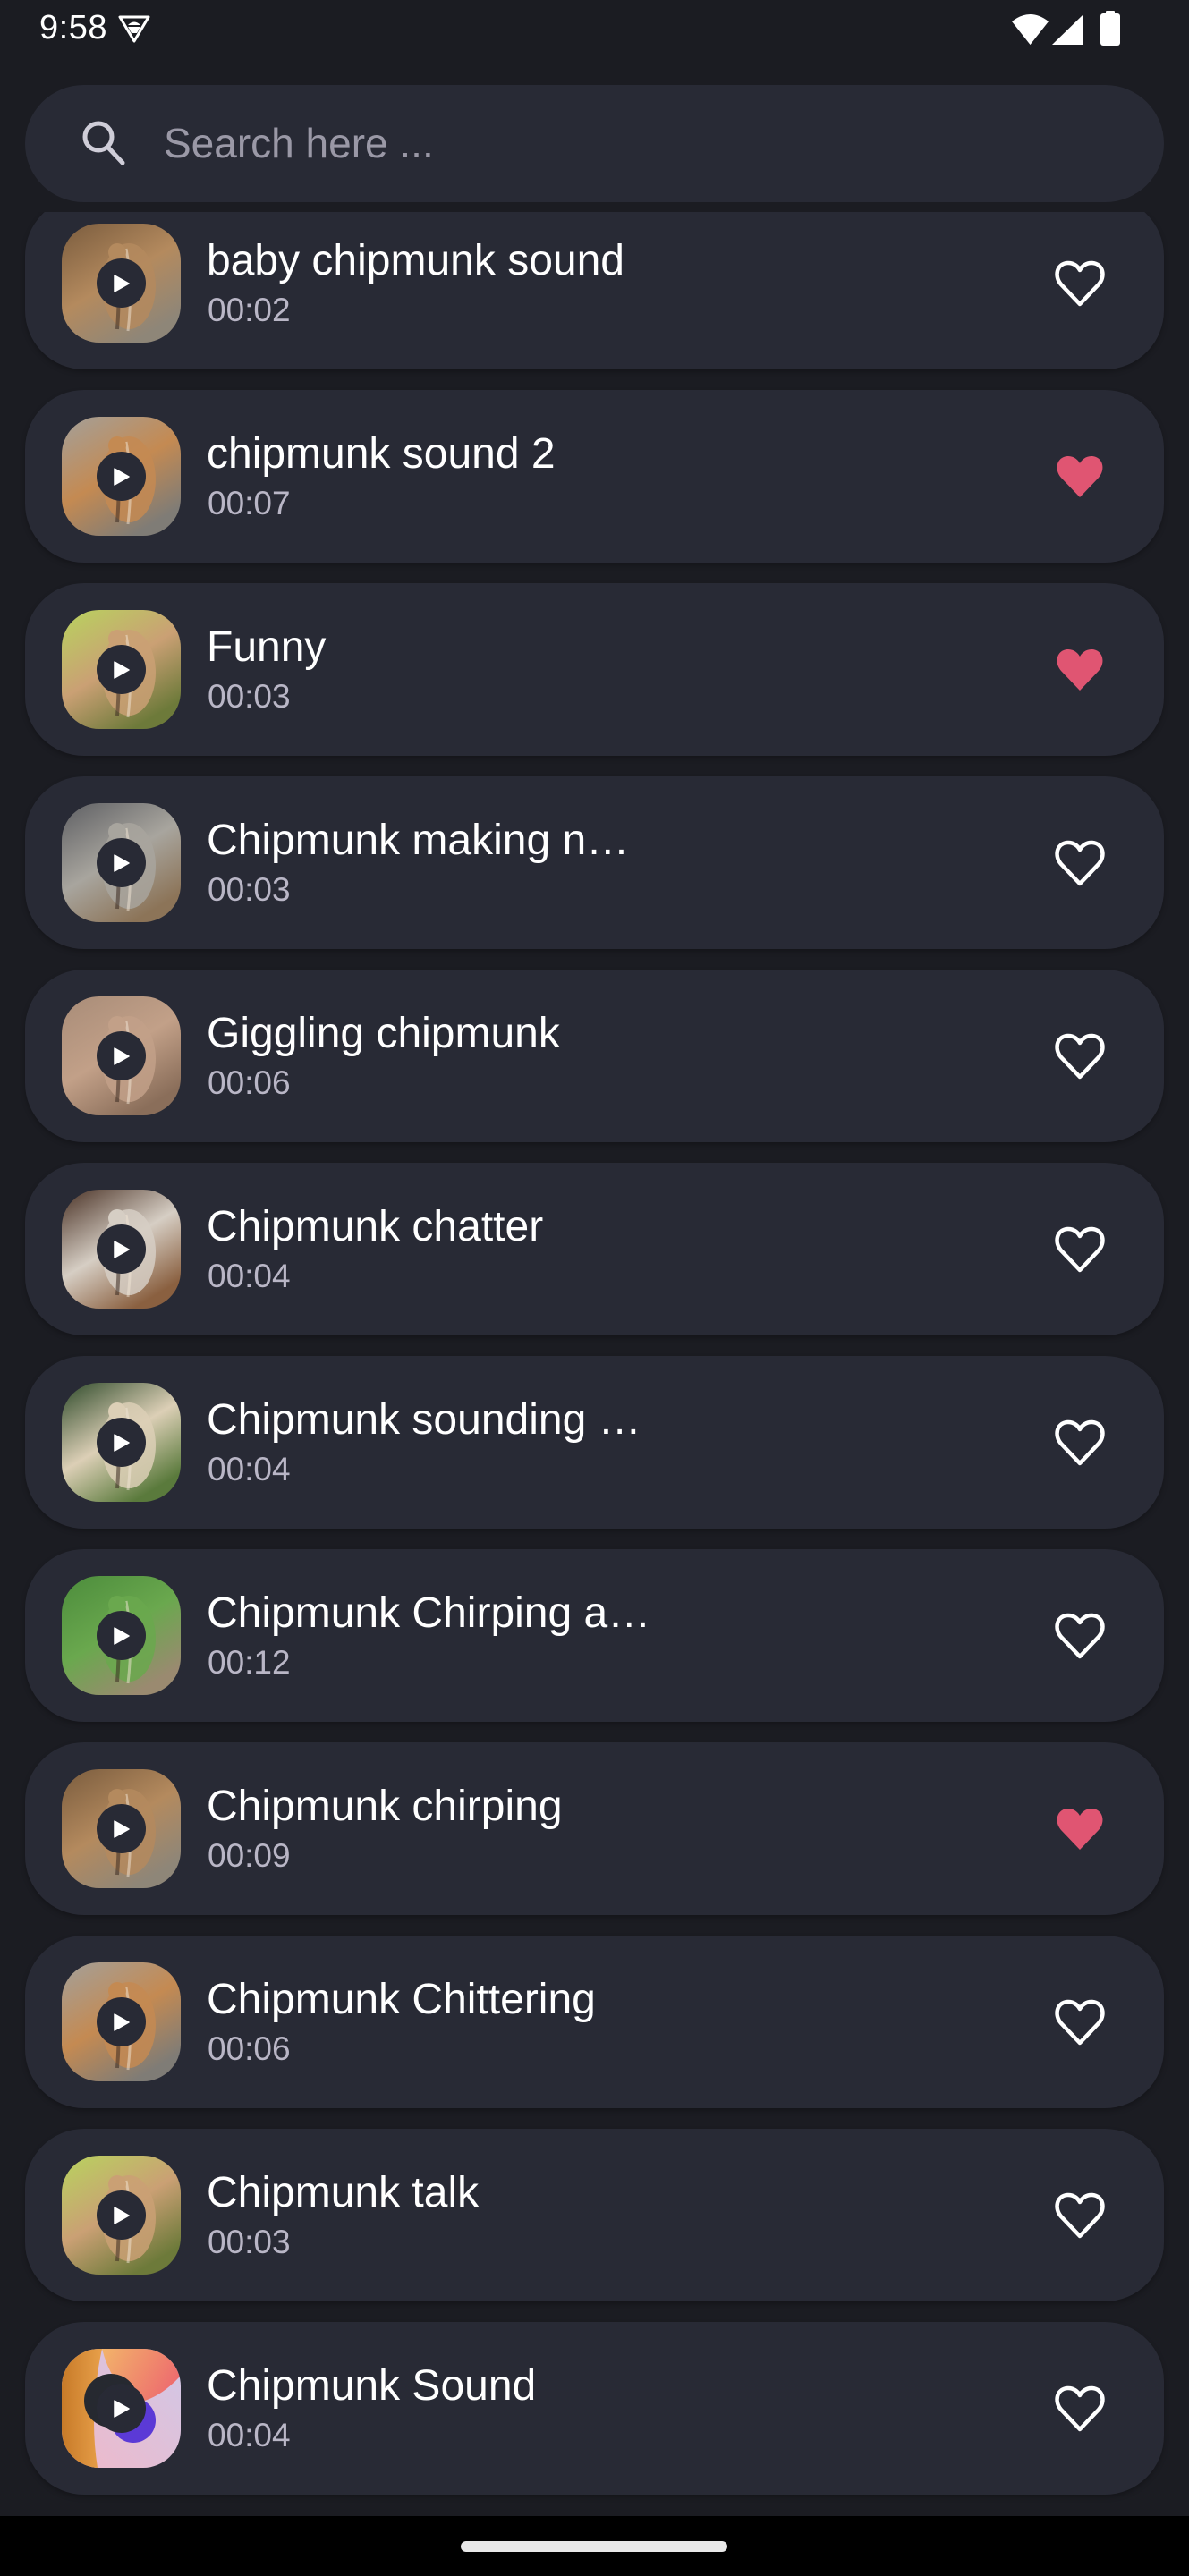 The image size is (1189, 2576). Describe the element at coordinates (594, 2408) in the screenshot. I see `sound-list-item: Chipmunk Sound 00:04` at that location.